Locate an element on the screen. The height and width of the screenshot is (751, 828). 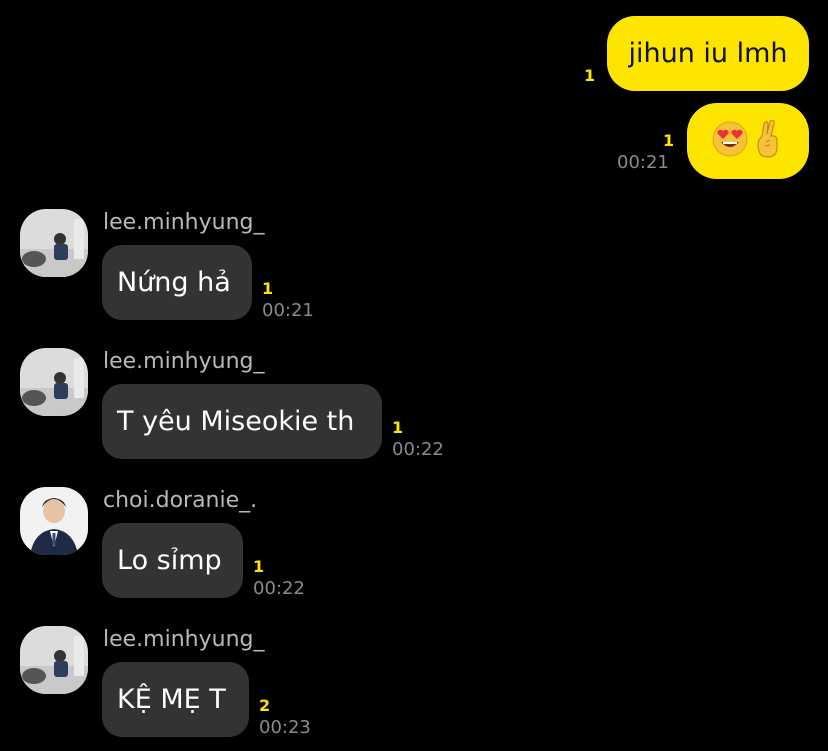
message-text: KỆ MẸ T is located at coordinates (171, 699).